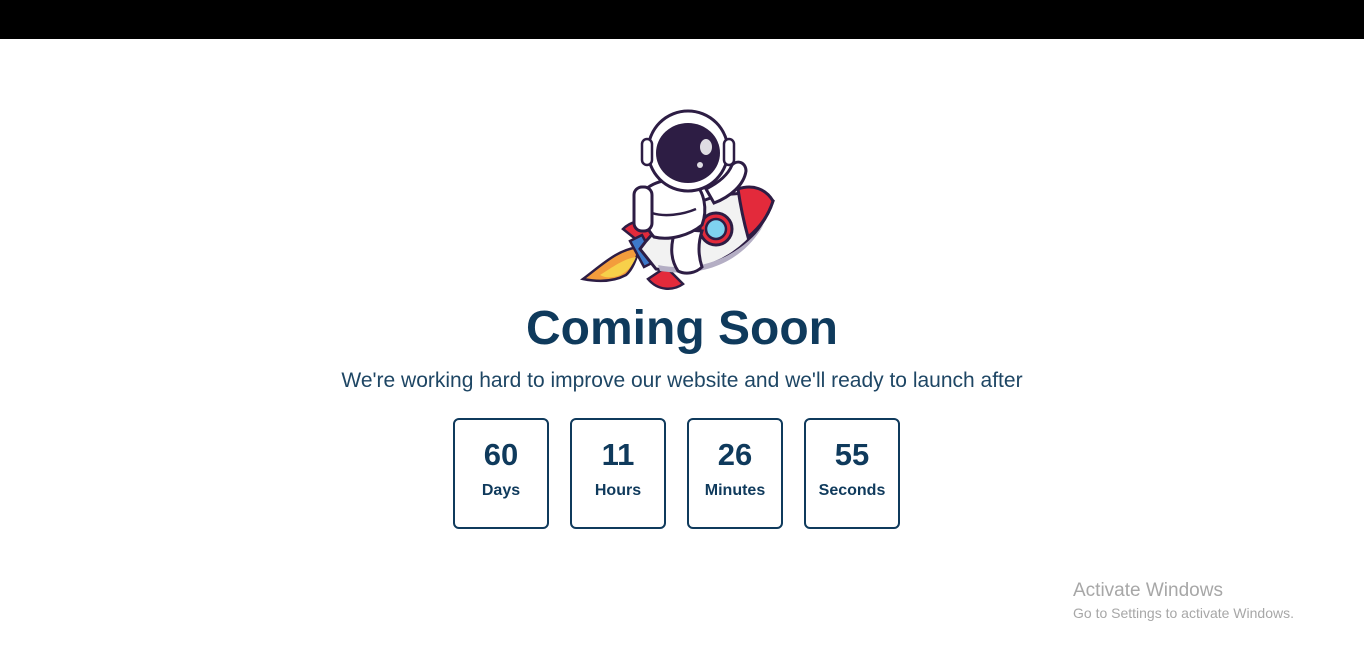 The image size is (1364, 656). I want to click on watermark-title: Activate Windows, so click(1148, 590).